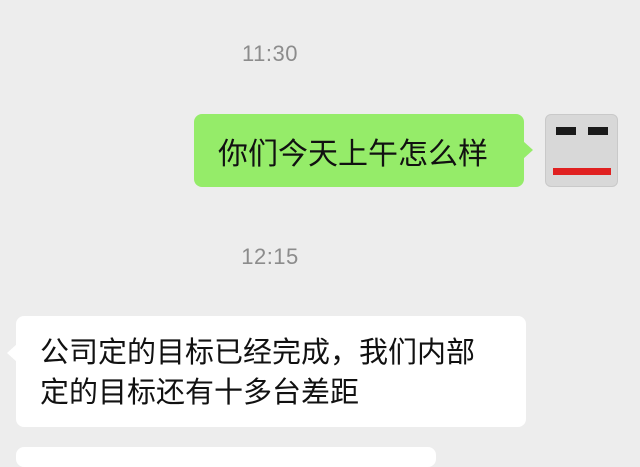  I want to click on incoming-message-line: 公司定的目标已经完成，我们内部, so click(258, 352).